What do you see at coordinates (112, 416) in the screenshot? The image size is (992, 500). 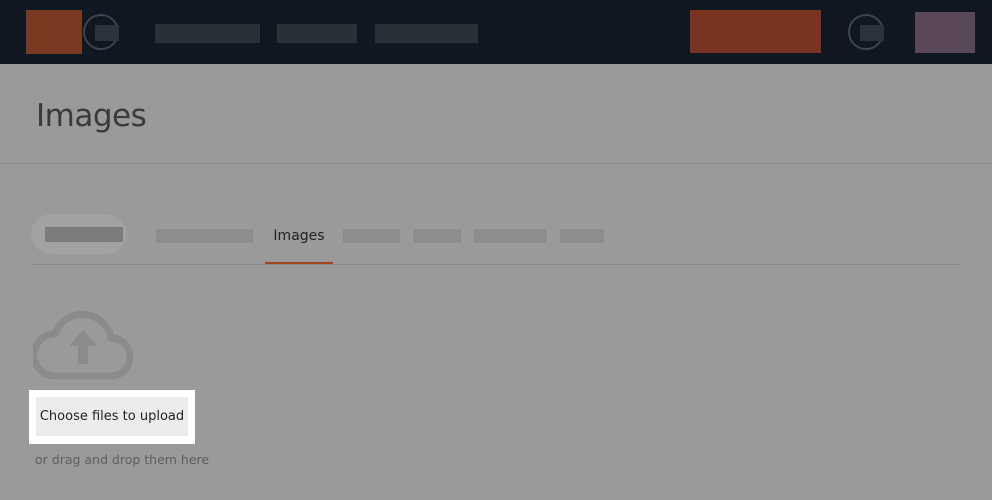 I see `choose-files-button: Choose files to upload` at bounding box center [112, 416].